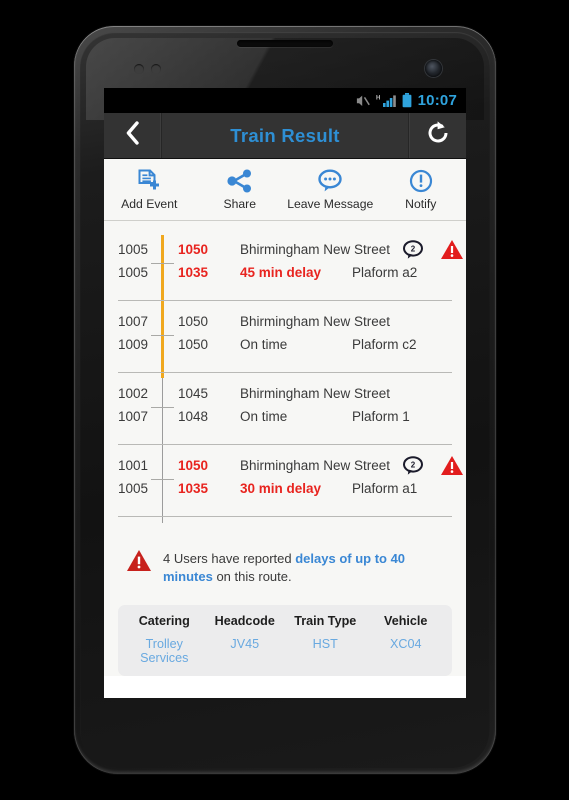  What do you see at coordinates (164, 651) in the screenshot?
I see `value-catering: Trolley Services` at bounding box center [164, 651].